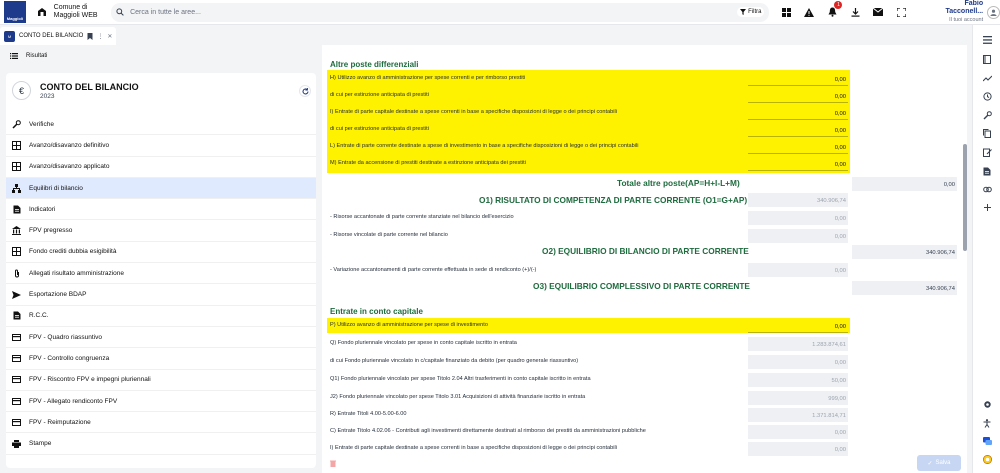  Describe the element at coordinates (987, 59) in the screenshot. I see `book-icon` at that location.